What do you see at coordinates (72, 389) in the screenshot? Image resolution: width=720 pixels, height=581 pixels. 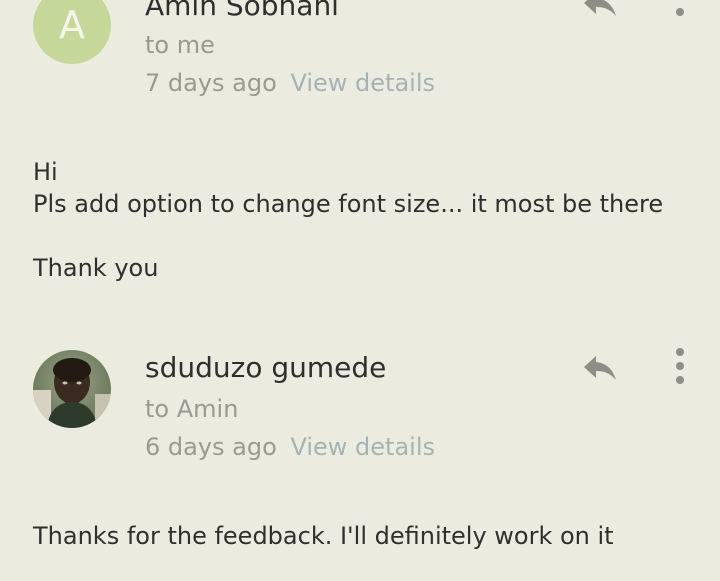 I see `sender-avatar-photo` at bounding box center [72, 389].